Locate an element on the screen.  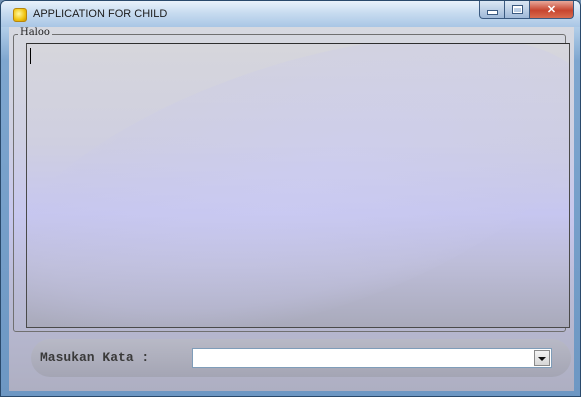
maximize-icon is located at coordinates (517, 9).